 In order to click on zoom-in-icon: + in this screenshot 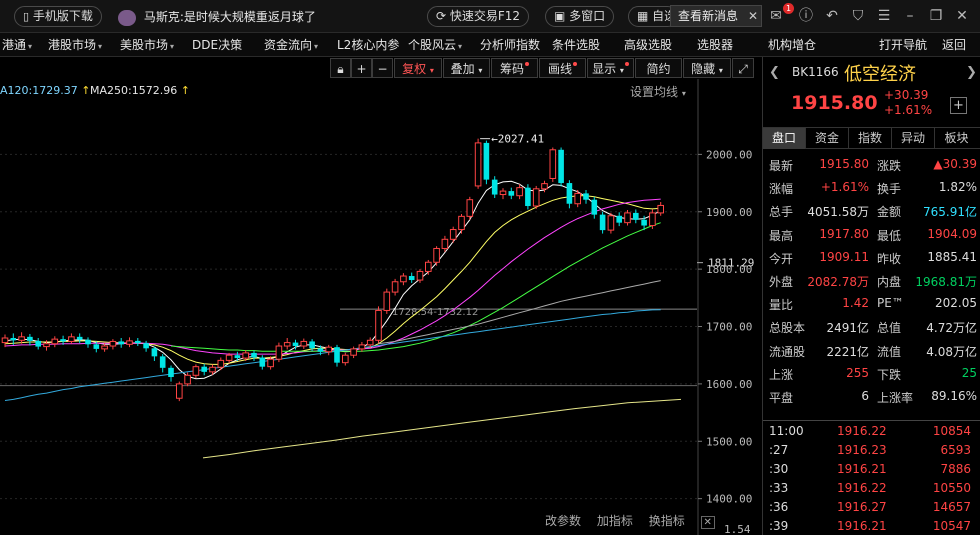, I will do `click(361, 68)`.